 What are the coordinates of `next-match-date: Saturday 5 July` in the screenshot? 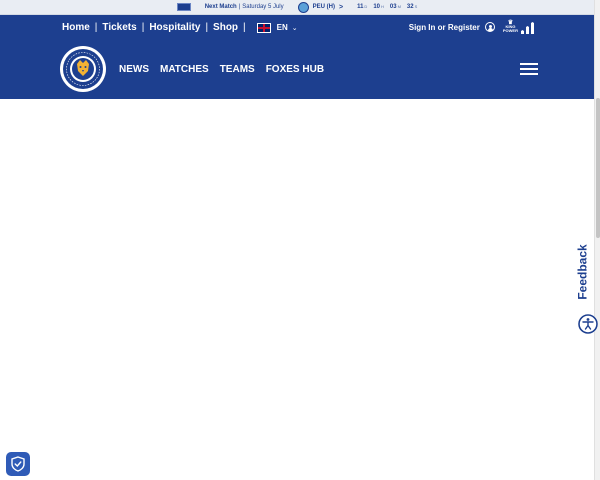 It's located at (263, 7).